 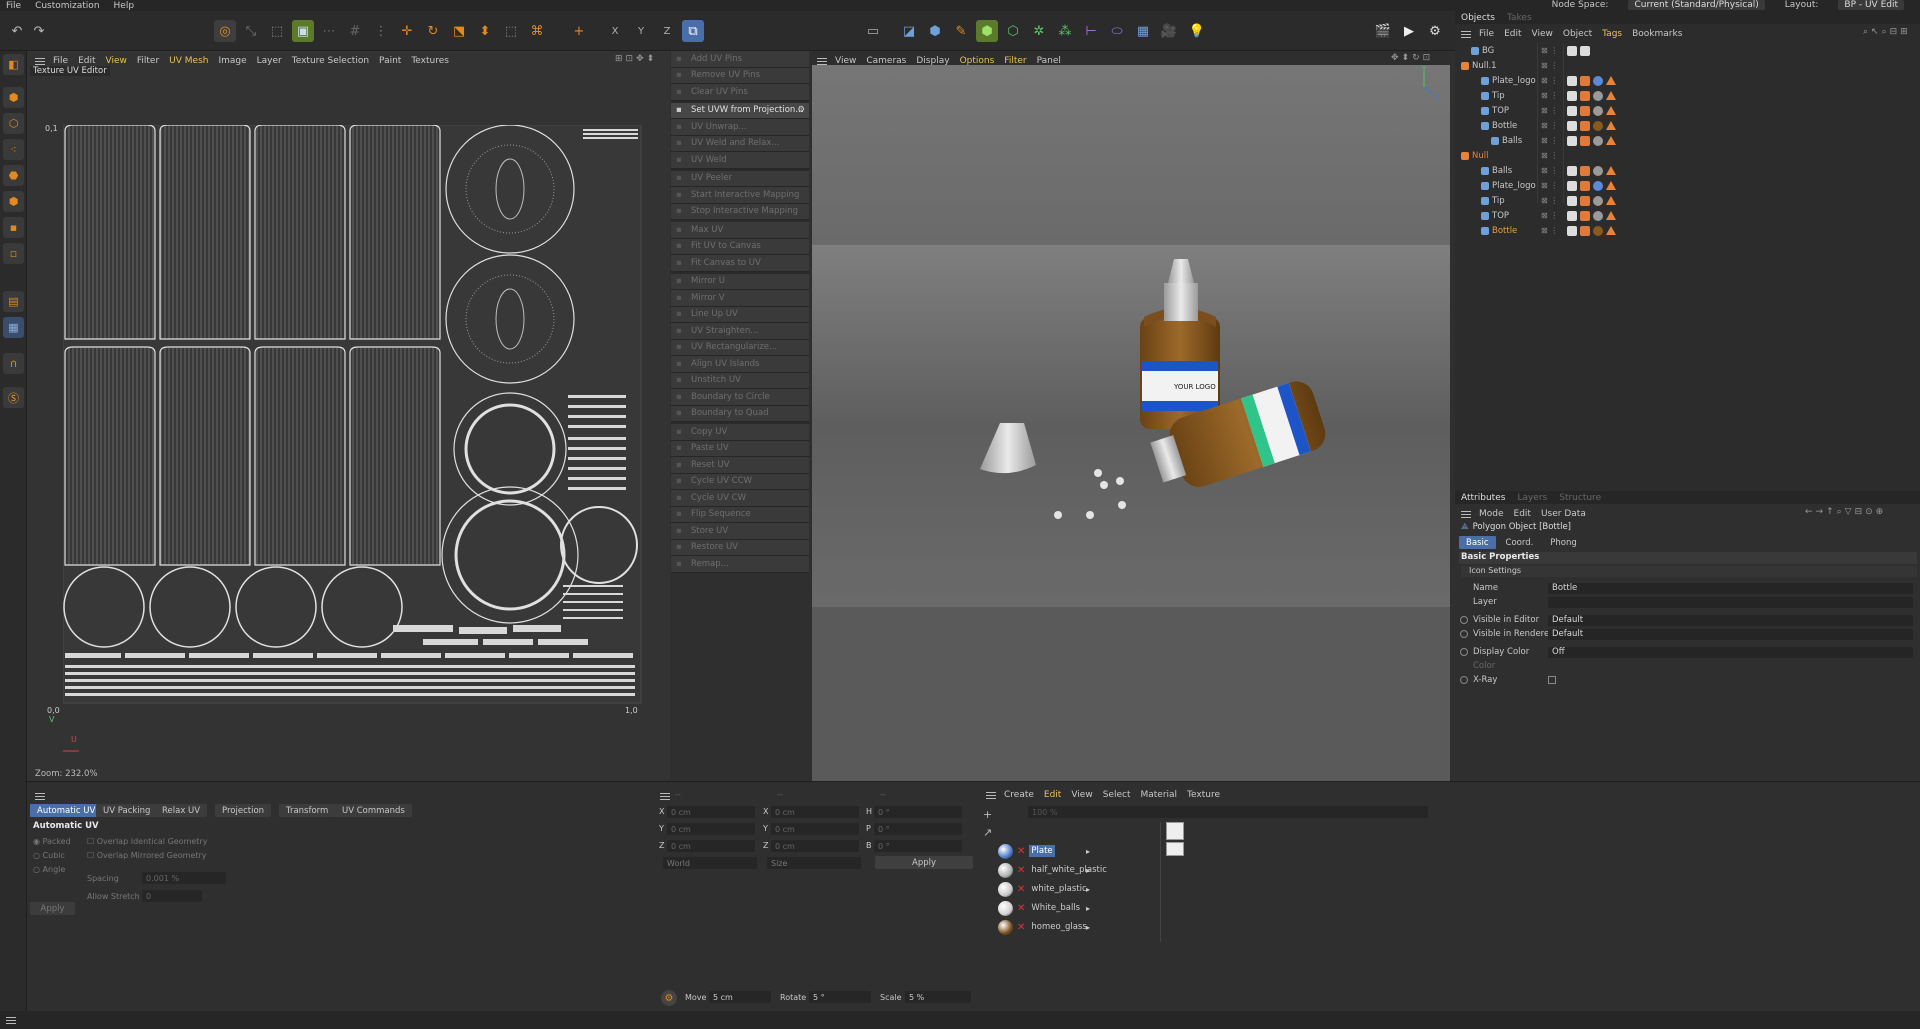 What do you see at coordinates (1178, 870) in the screenshot?
I see `material-row: ✕ half_white_plastic ▸` at bounding box center [1178, 870].